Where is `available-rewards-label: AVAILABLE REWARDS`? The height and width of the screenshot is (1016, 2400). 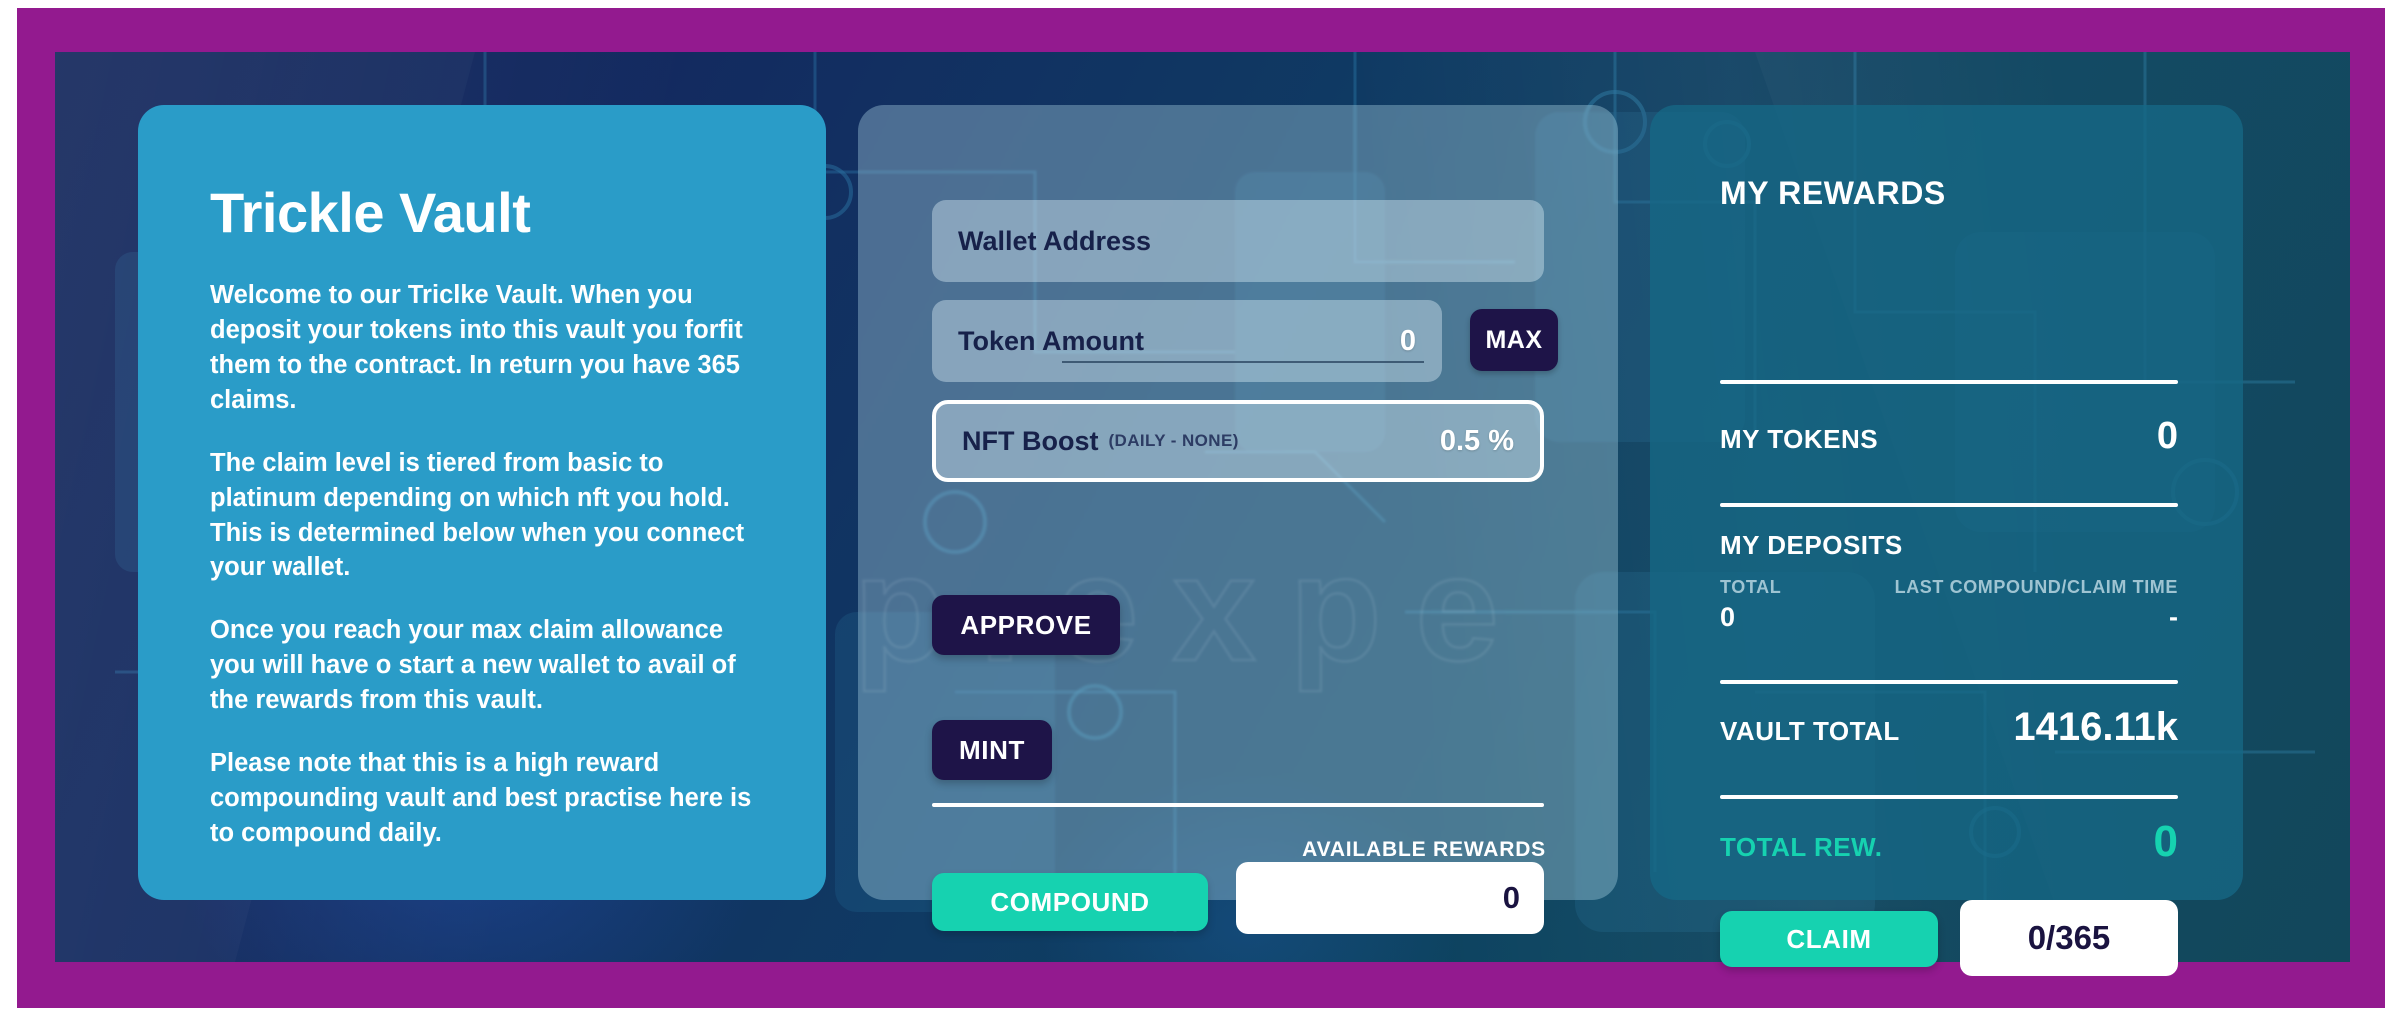
available-rewards-label: AVAILABLE REWARDS is located at coordinates (1424, 849).